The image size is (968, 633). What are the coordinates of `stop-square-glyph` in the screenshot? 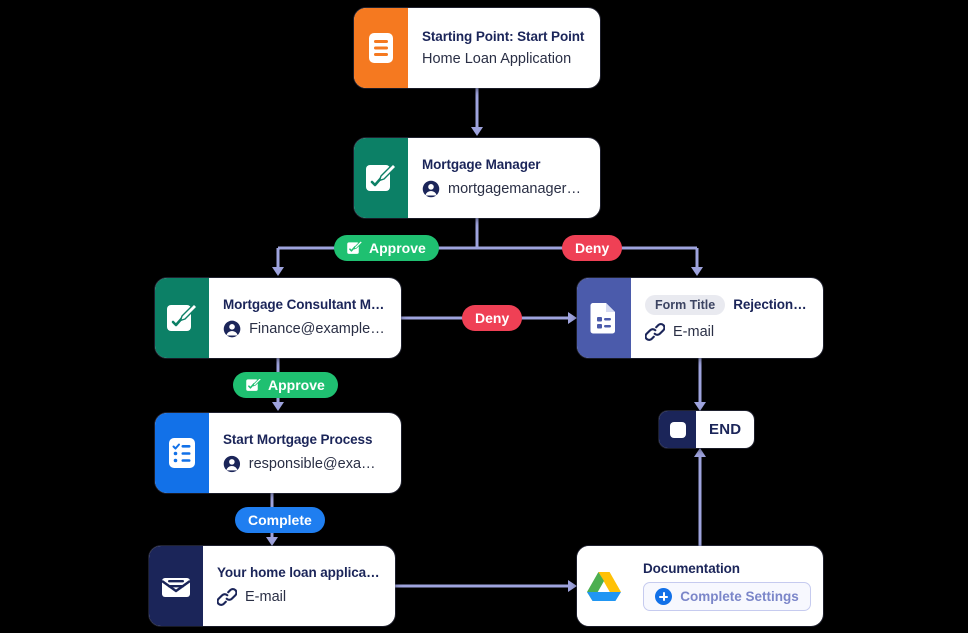 It's located at (677, 429).